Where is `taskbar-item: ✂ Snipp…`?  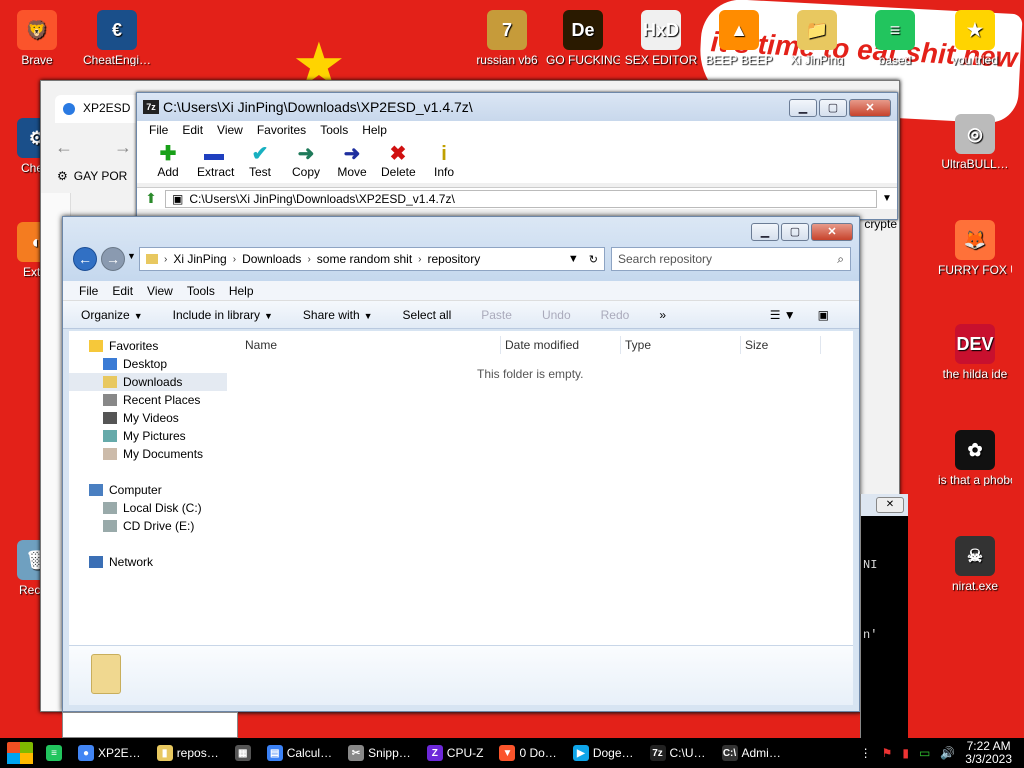 taskbar-item: ✂ Snipp… is located at coordinates (379, 753).